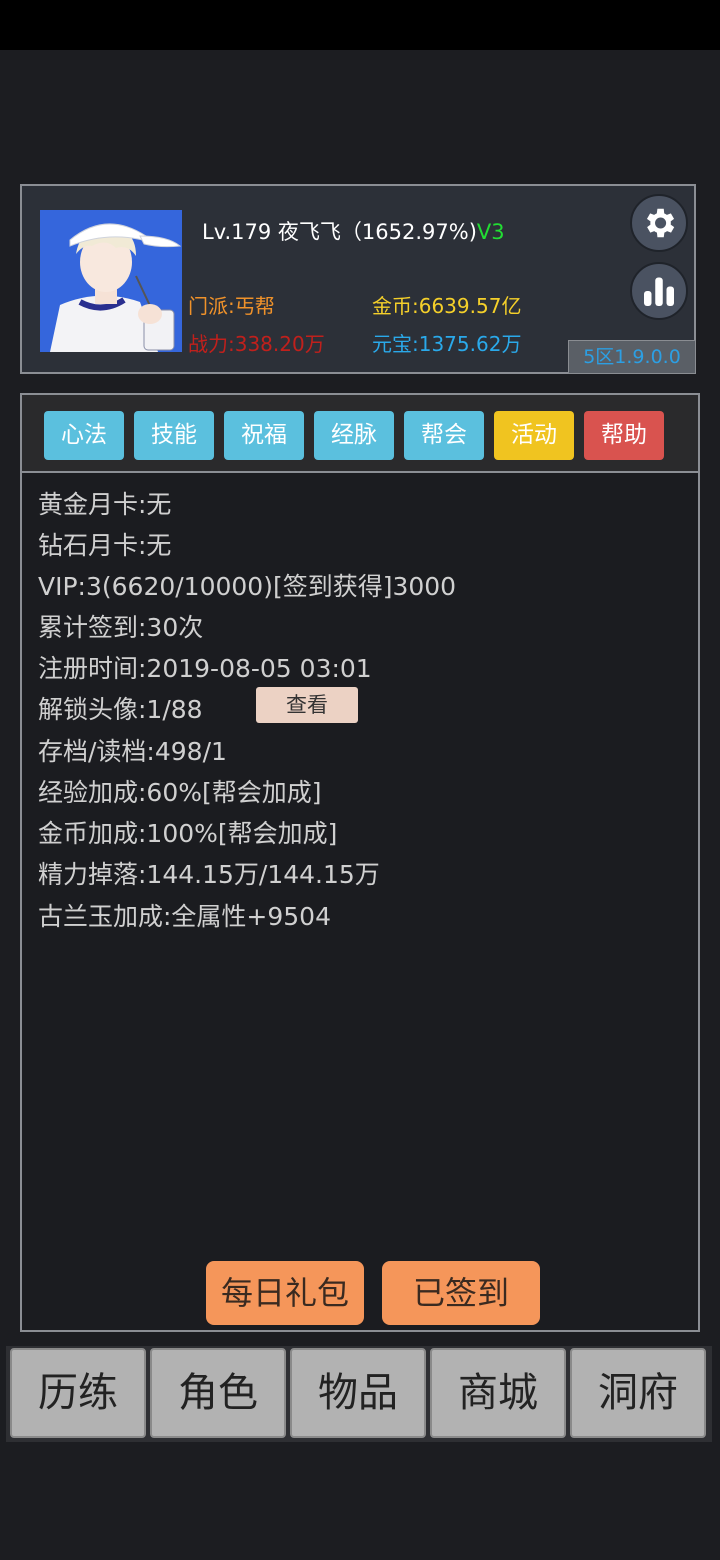  What do you see at coordinates (264, 435) in the screenshot?
I see `tab-blessing: 祝福` at bounding box center [264, 435].